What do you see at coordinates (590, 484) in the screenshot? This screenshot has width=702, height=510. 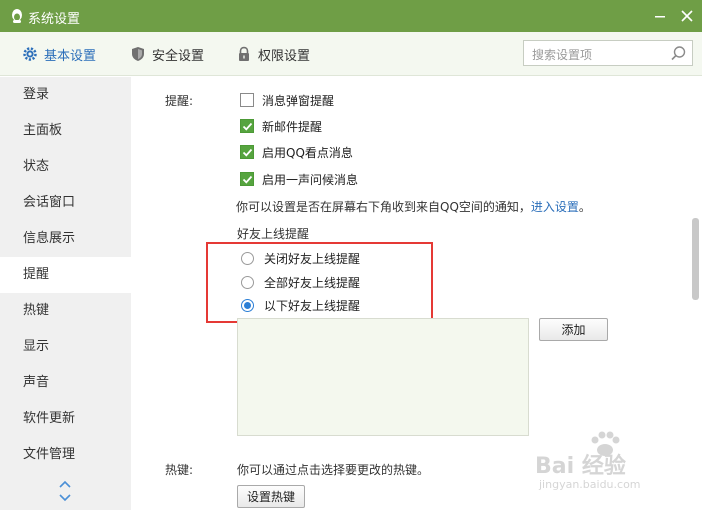 I see `watermark-url: jingyan.baidu.com` at bounding box center [590, 484].